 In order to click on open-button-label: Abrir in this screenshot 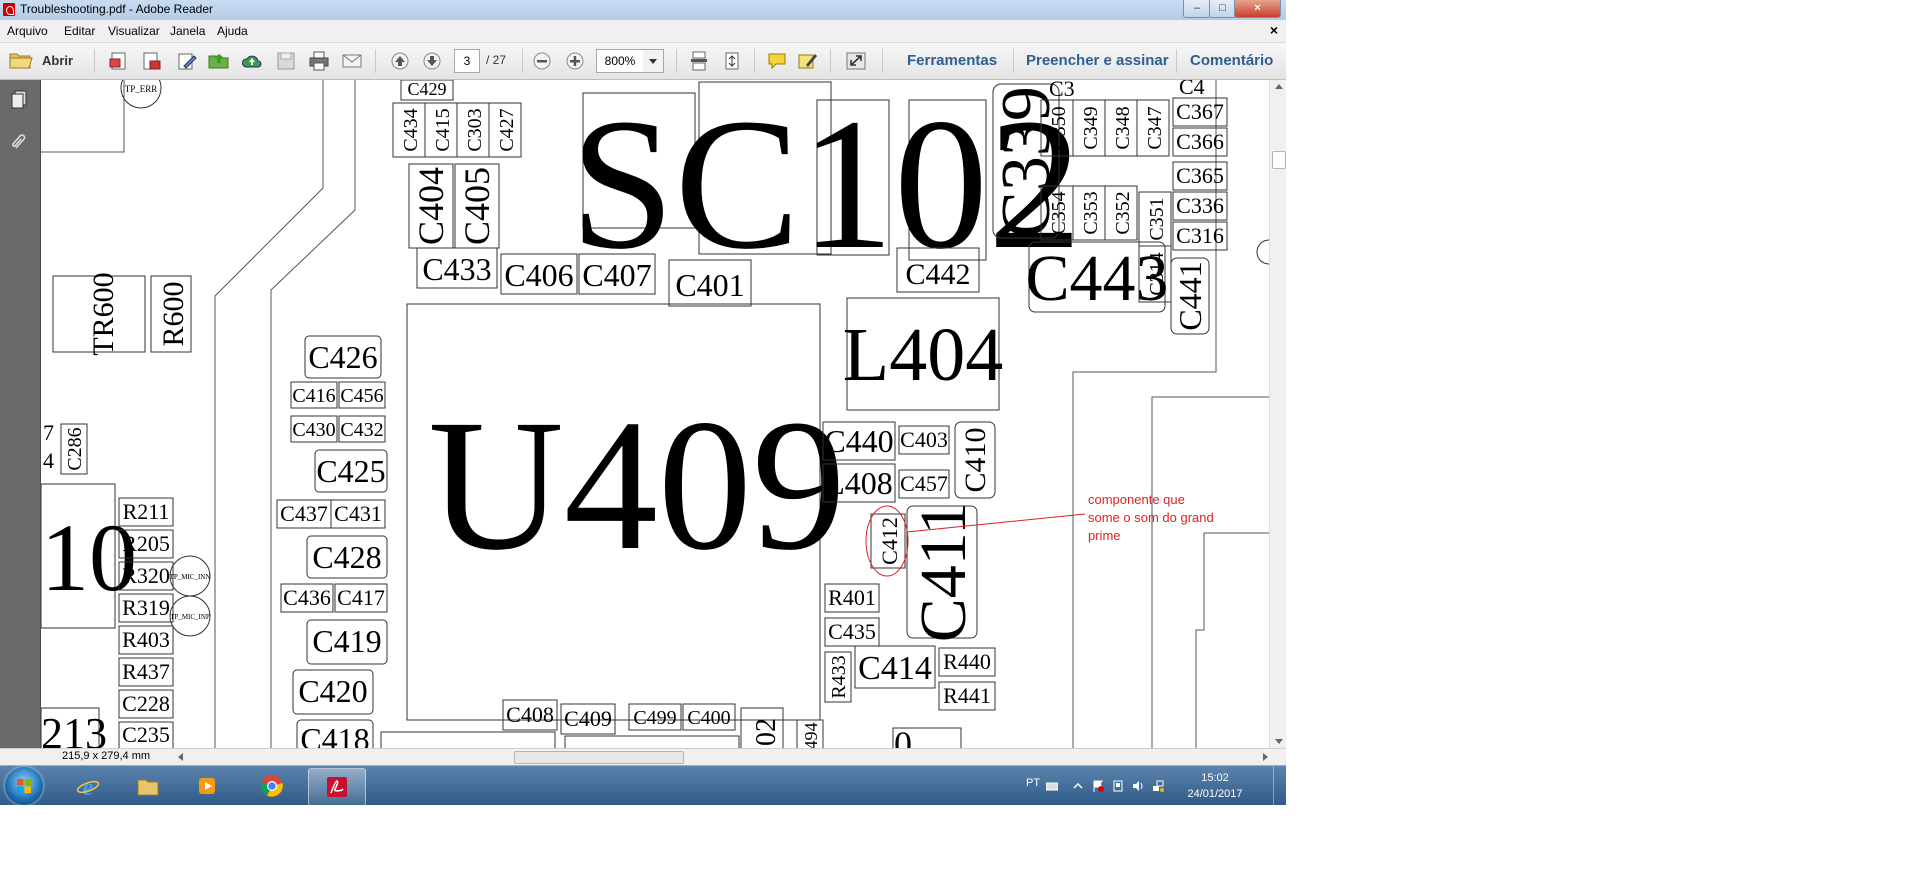, I will do `click(58, 60)`.